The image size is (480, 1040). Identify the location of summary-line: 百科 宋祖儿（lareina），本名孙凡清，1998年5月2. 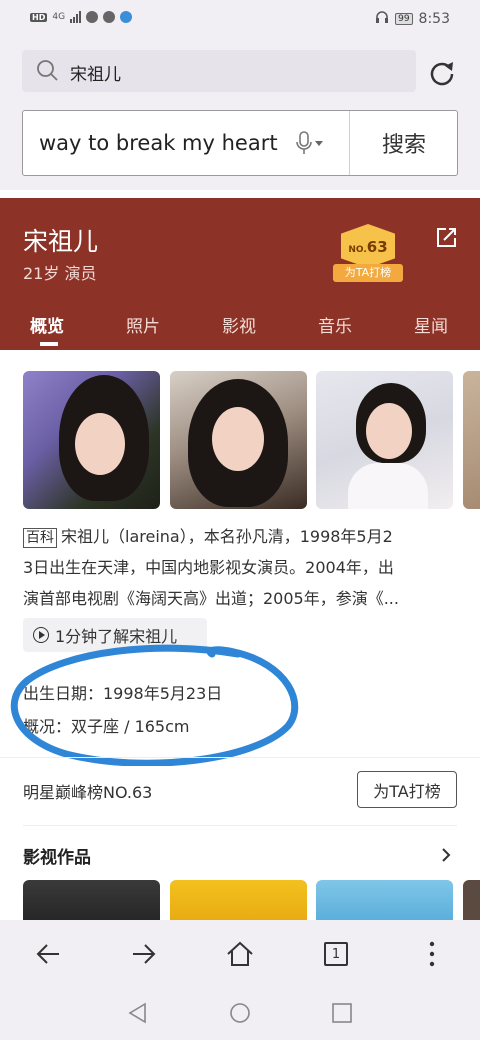
(243, 536).